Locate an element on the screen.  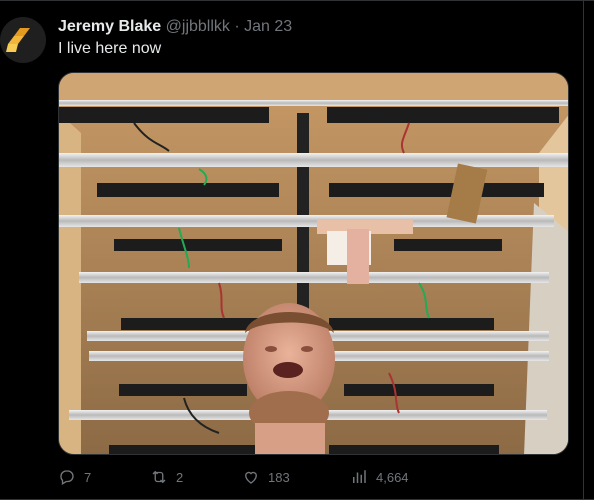
avatar is located at coordinates (23, 40).